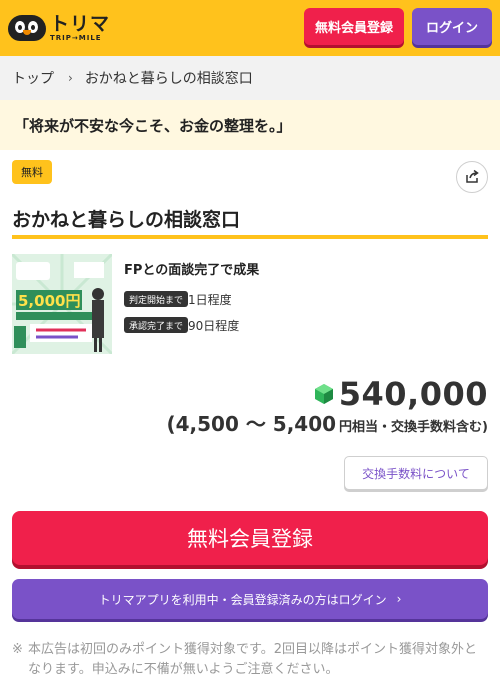 The height and width of the screenshot is (700, 500). Describe the element at coordinates (17, 649) in the screenshot. I see `notice-mark: ※` at that location.